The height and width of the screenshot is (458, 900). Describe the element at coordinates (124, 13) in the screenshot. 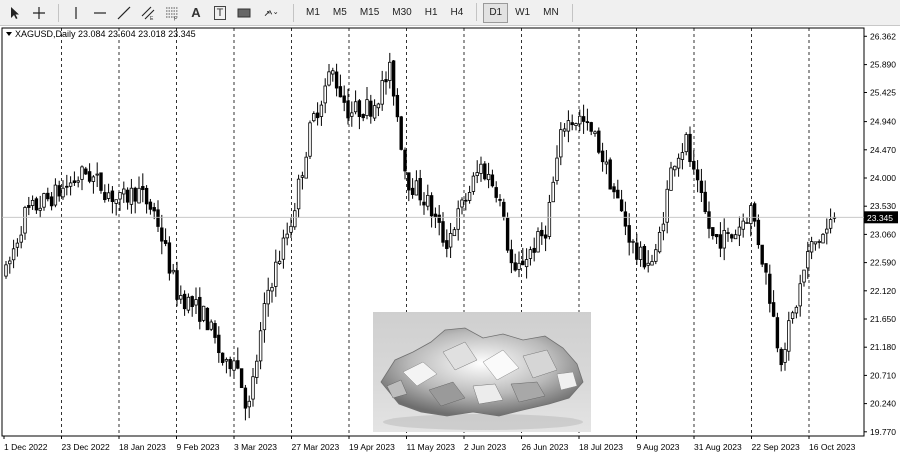

I see `trendline-icon` at that location.